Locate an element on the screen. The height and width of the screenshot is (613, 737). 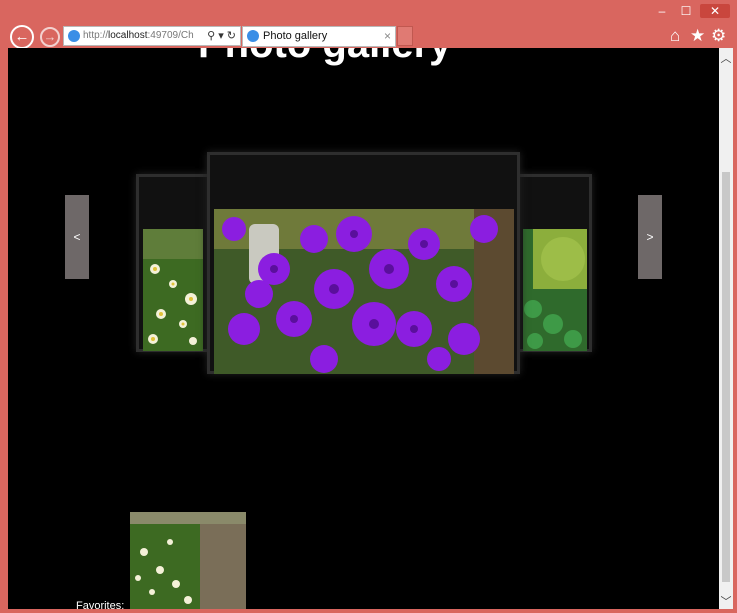
tab-favicon-icon is located at coordinates (253, 36).